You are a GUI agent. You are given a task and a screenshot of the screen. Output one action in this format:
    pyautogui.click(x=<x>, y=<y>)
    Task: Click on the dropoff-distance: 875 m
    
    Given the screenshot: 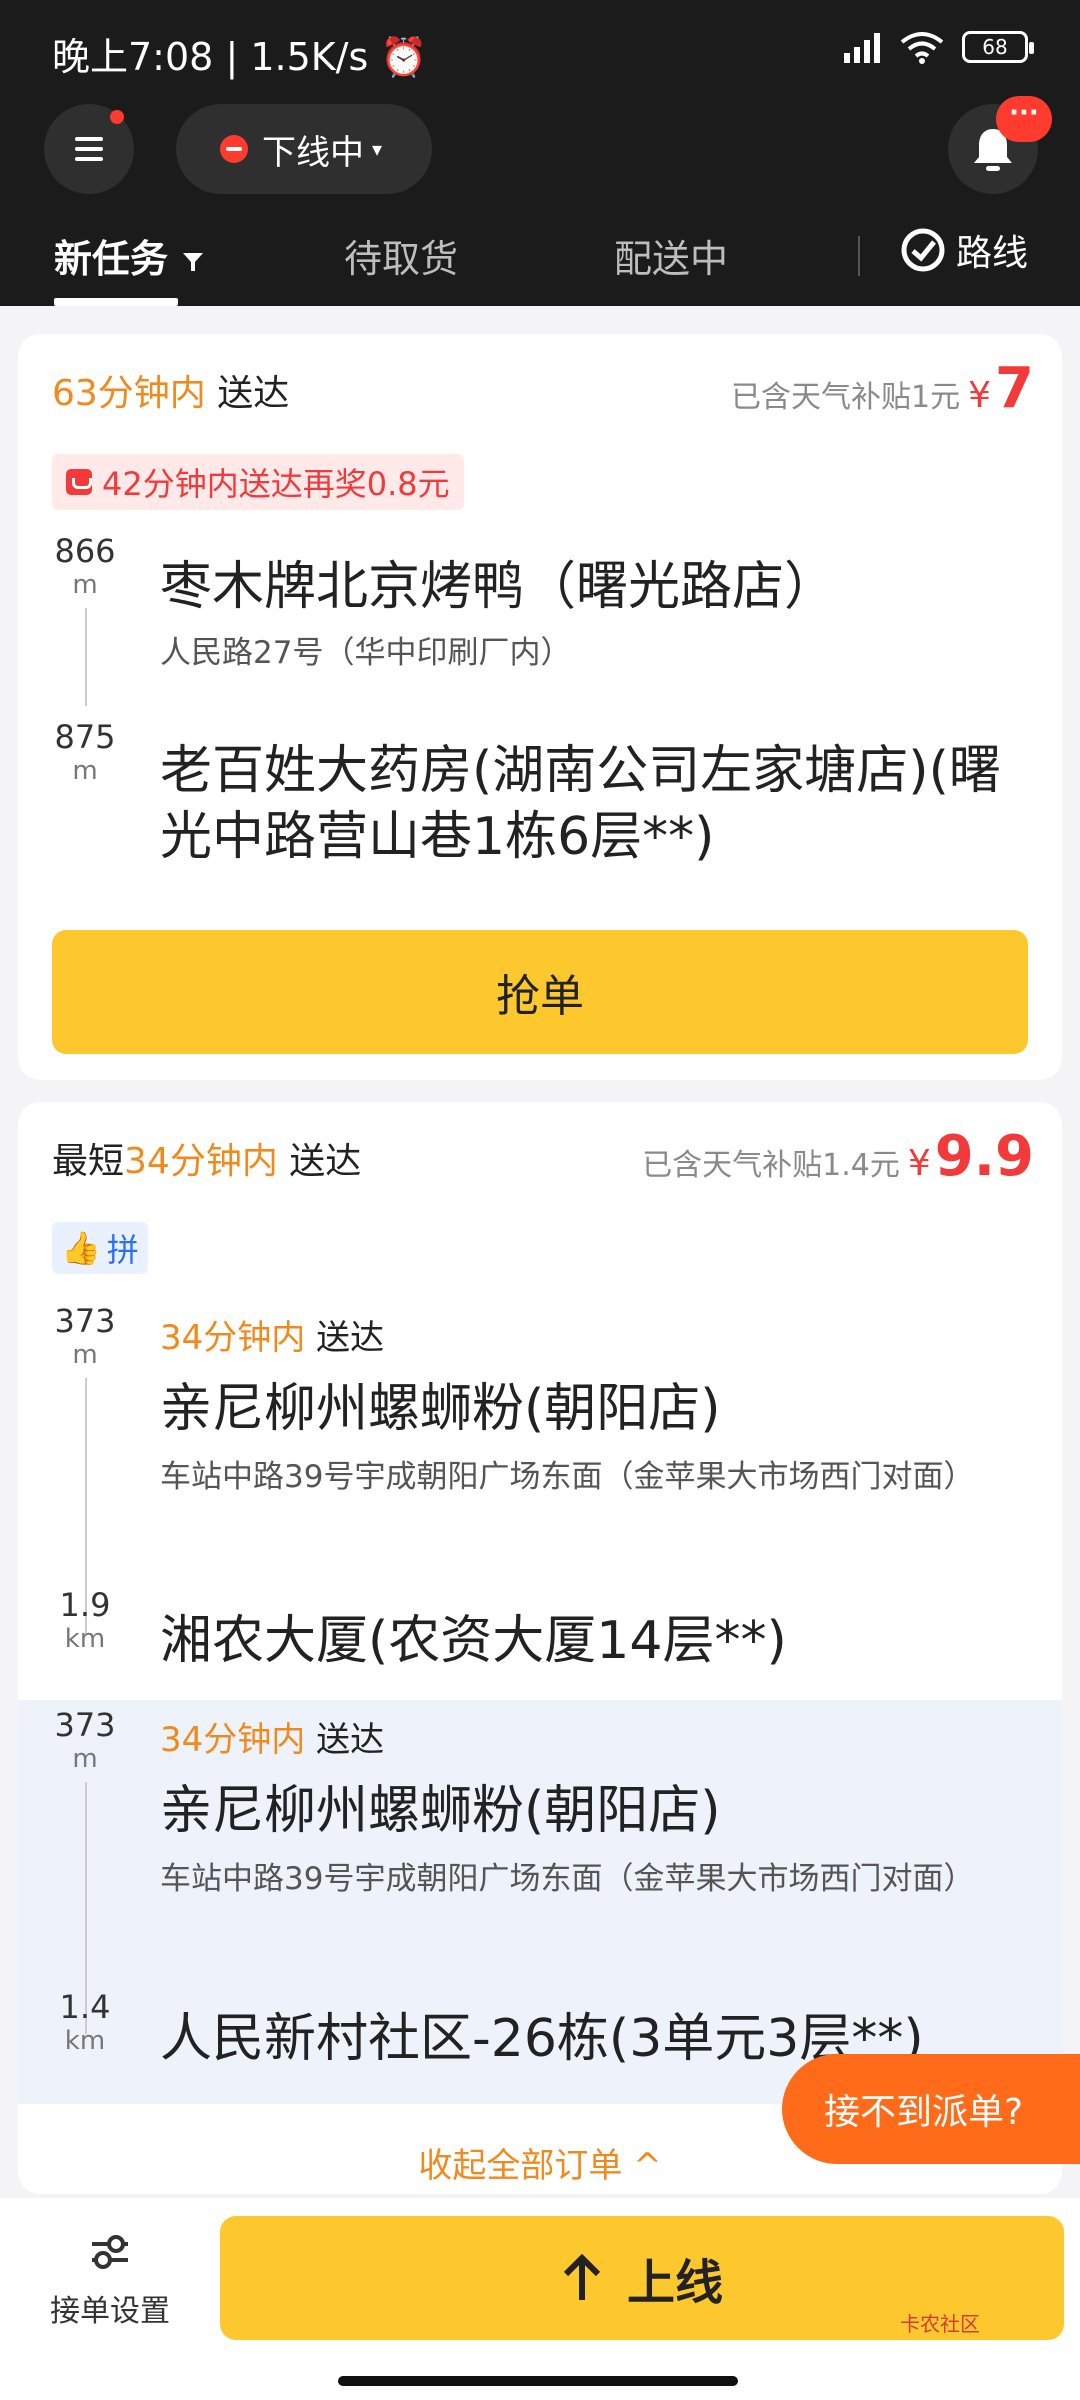 What is the action you would take?
    pyautogui.click(x=85, y=752)
    